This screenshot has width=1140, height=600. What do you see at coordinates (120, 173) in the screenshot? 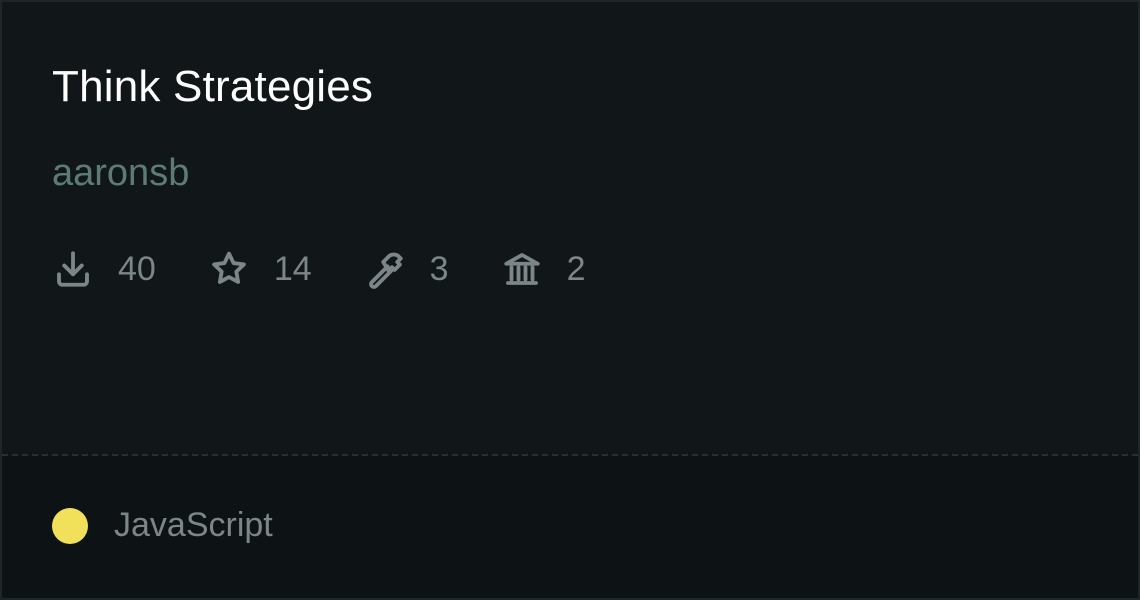
I see `card-author: aaronsb` at bounding box center [120, 173].